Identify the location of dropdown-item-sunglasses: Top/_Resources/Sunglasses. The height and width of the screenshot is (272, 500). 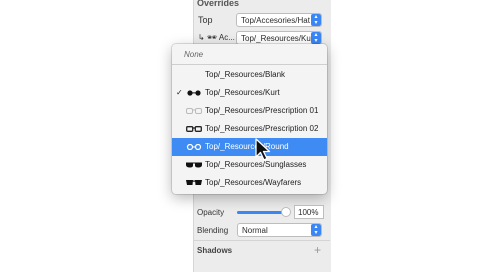
(249, 165).